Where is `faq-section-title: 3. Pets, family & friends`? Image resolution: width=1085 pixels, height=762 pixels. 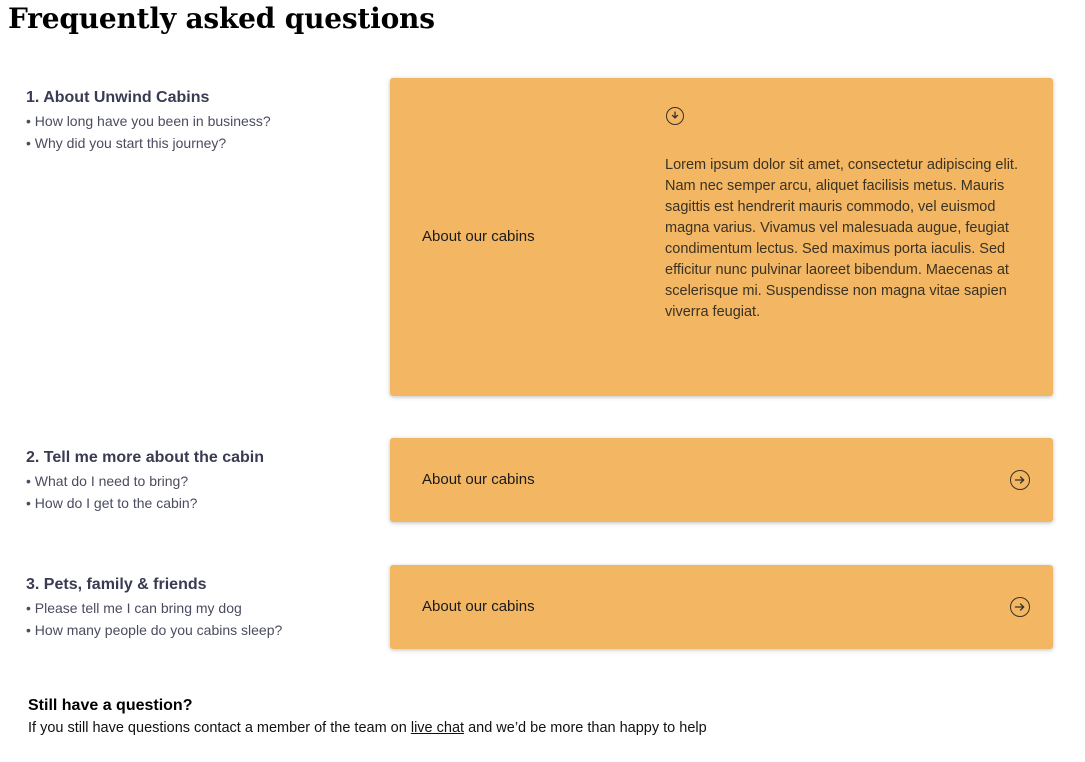
faq-section-title: 3. Pets, family & friends is located at coordinates (116, 584).